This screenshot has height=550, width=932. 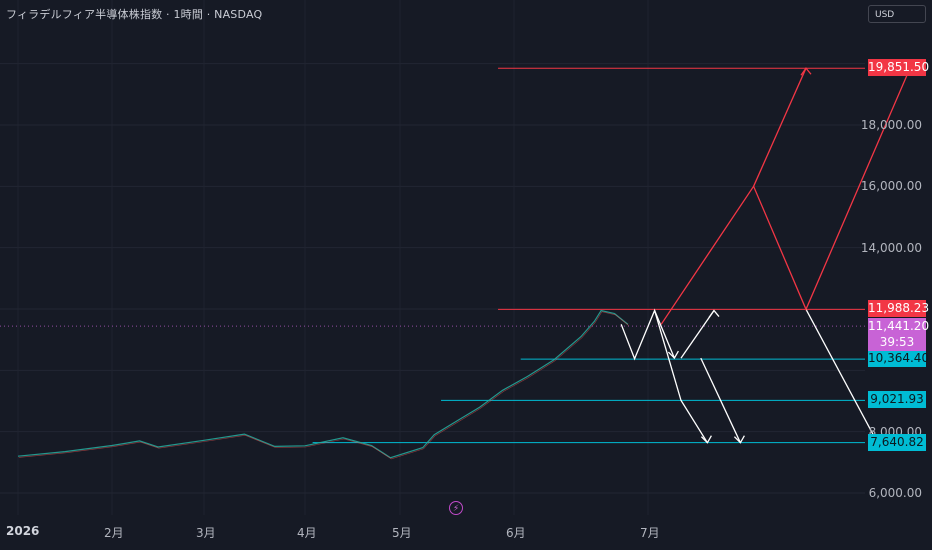 I want to click on level-price-label: 19,851.50, so click(x=899, y=68).